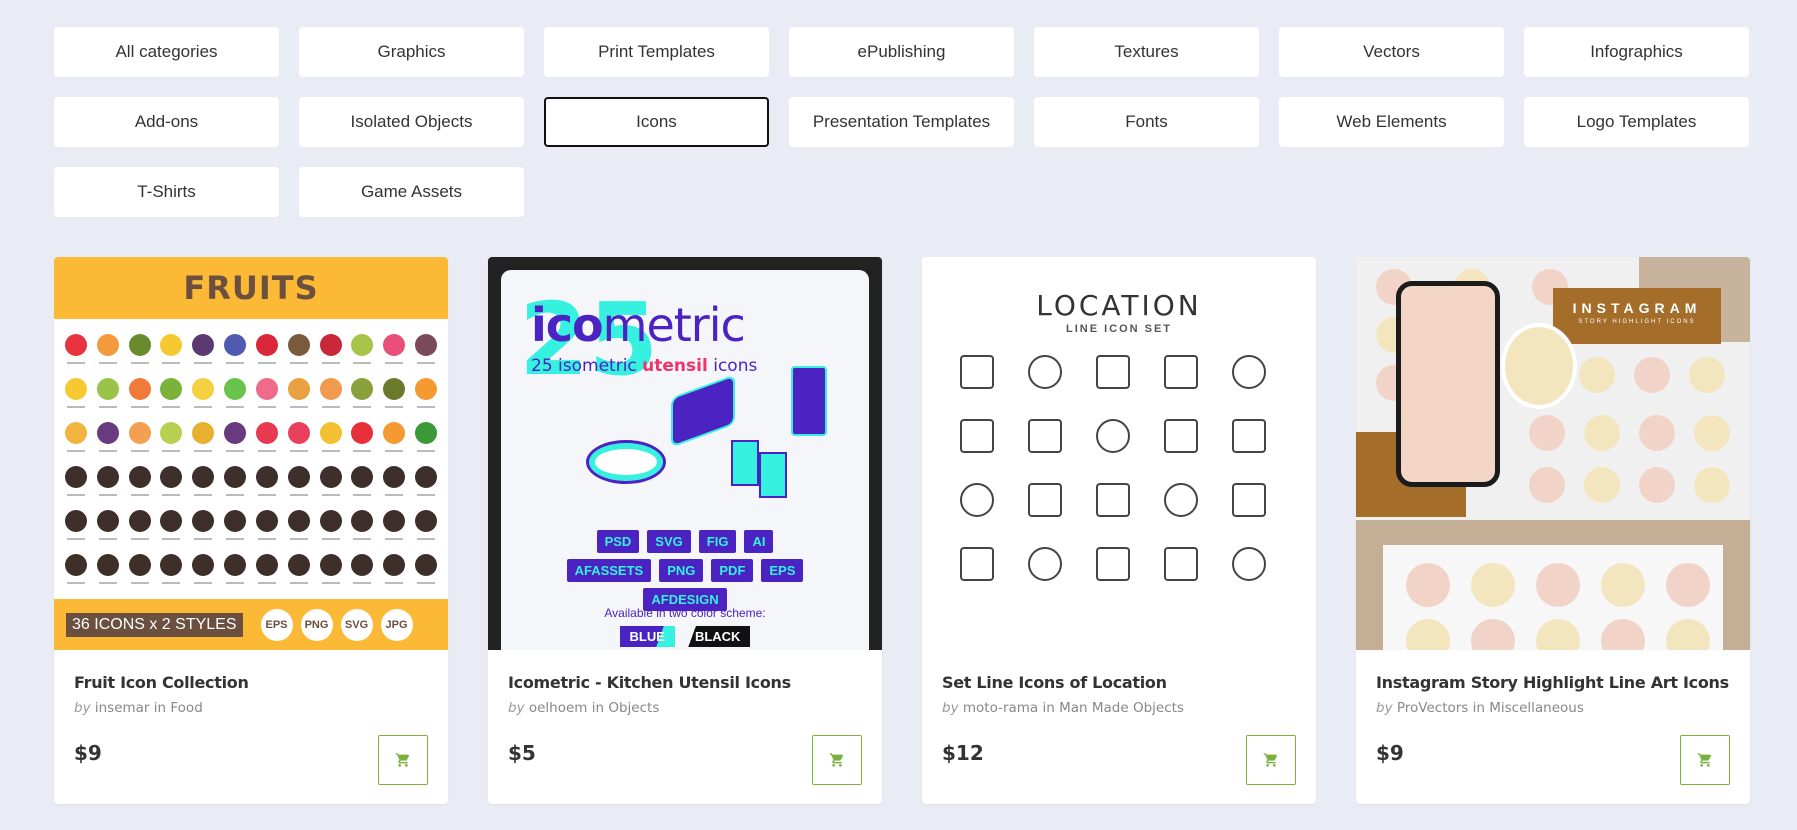 The image size is (1797, 830). I want to click on category-print-templates: Print Templates, so click(656, 52).